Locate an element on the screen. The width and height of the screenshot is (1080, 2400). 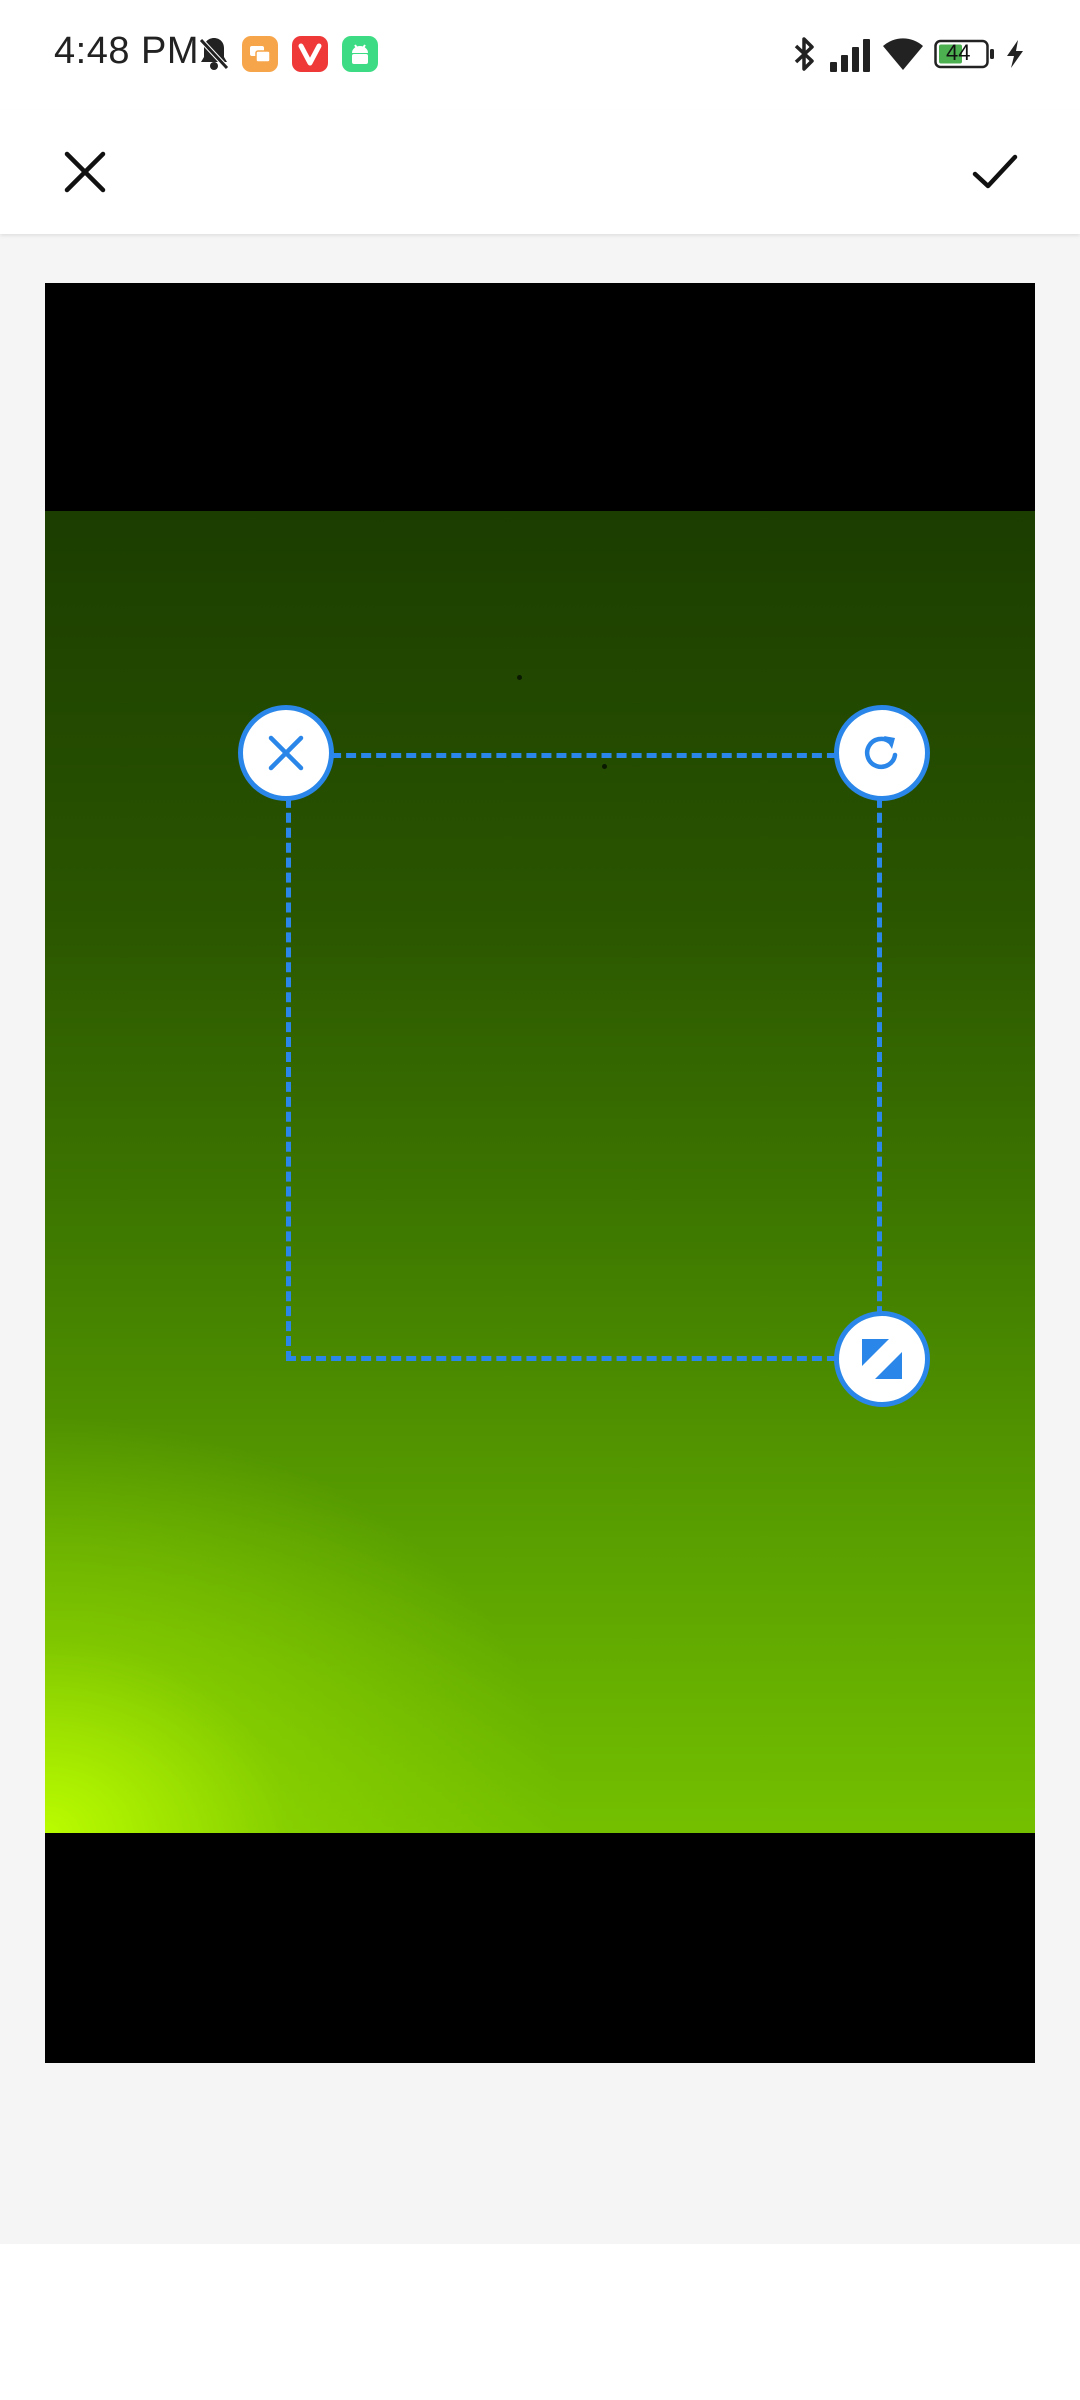
close-button is located at coordinates (85, 172).